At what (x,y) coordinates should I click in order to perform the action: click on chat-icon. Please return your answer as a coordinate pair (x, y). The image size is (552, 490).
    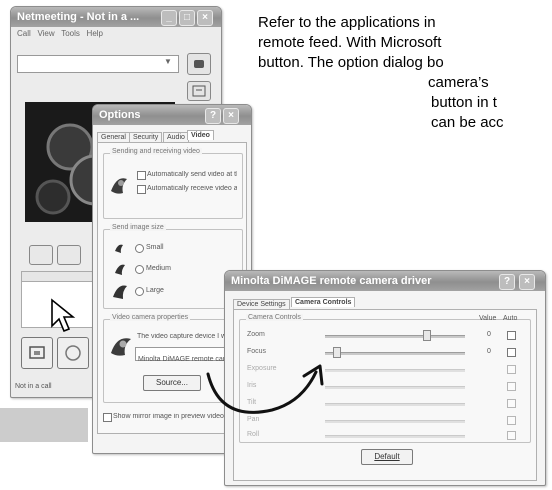
    Looking at the image, I should click on (73, 353).